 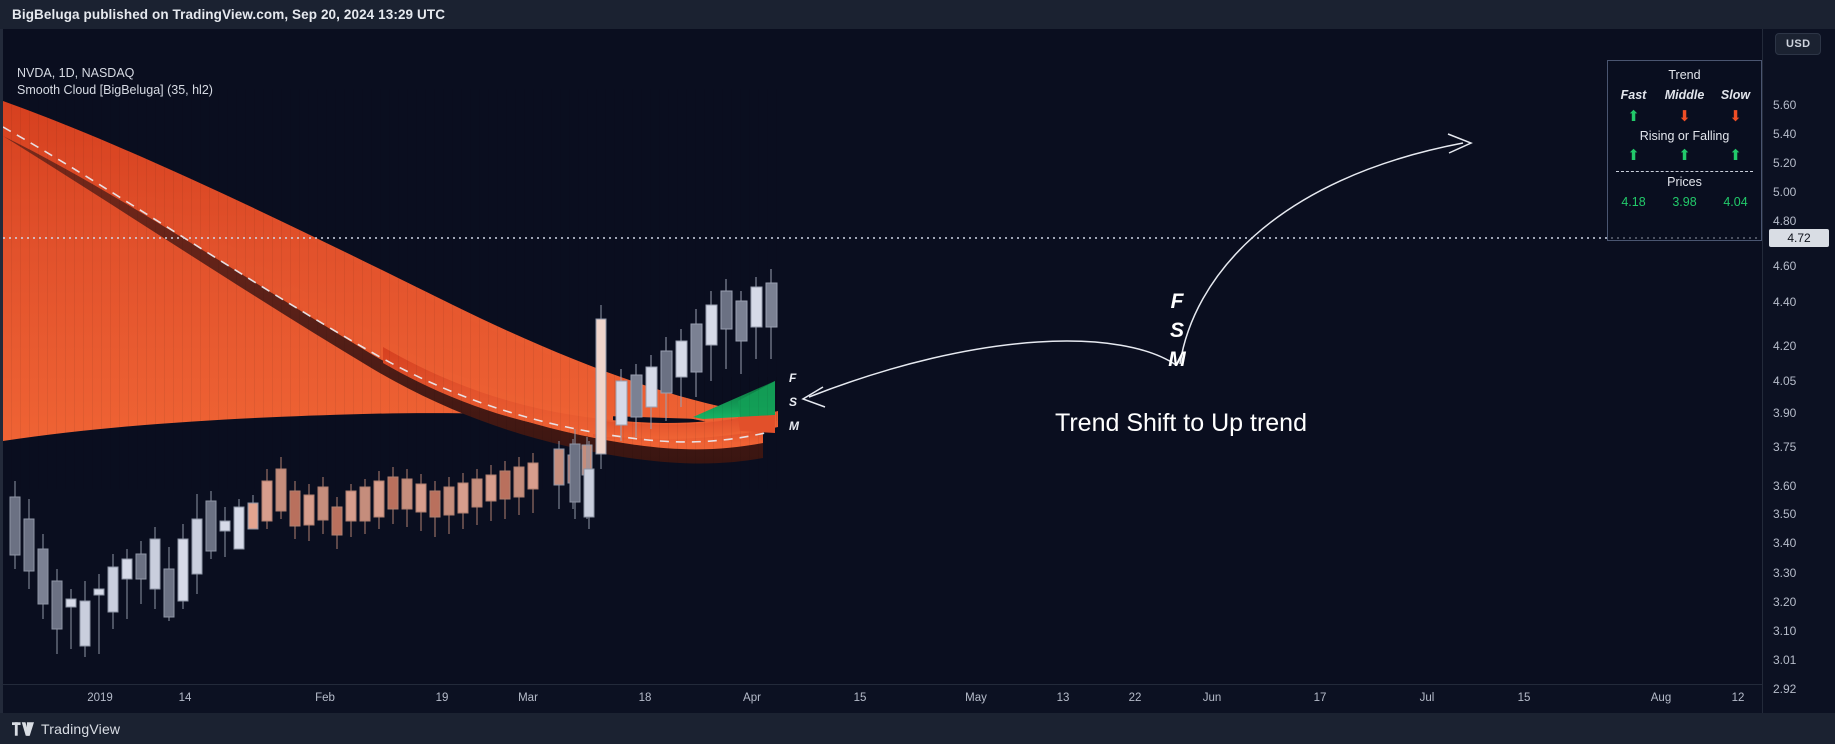 What do you see at coordinates (1177, 301) in the screenshot?
I see `fsm-big-f: F` at bounding box center [1177, 301].